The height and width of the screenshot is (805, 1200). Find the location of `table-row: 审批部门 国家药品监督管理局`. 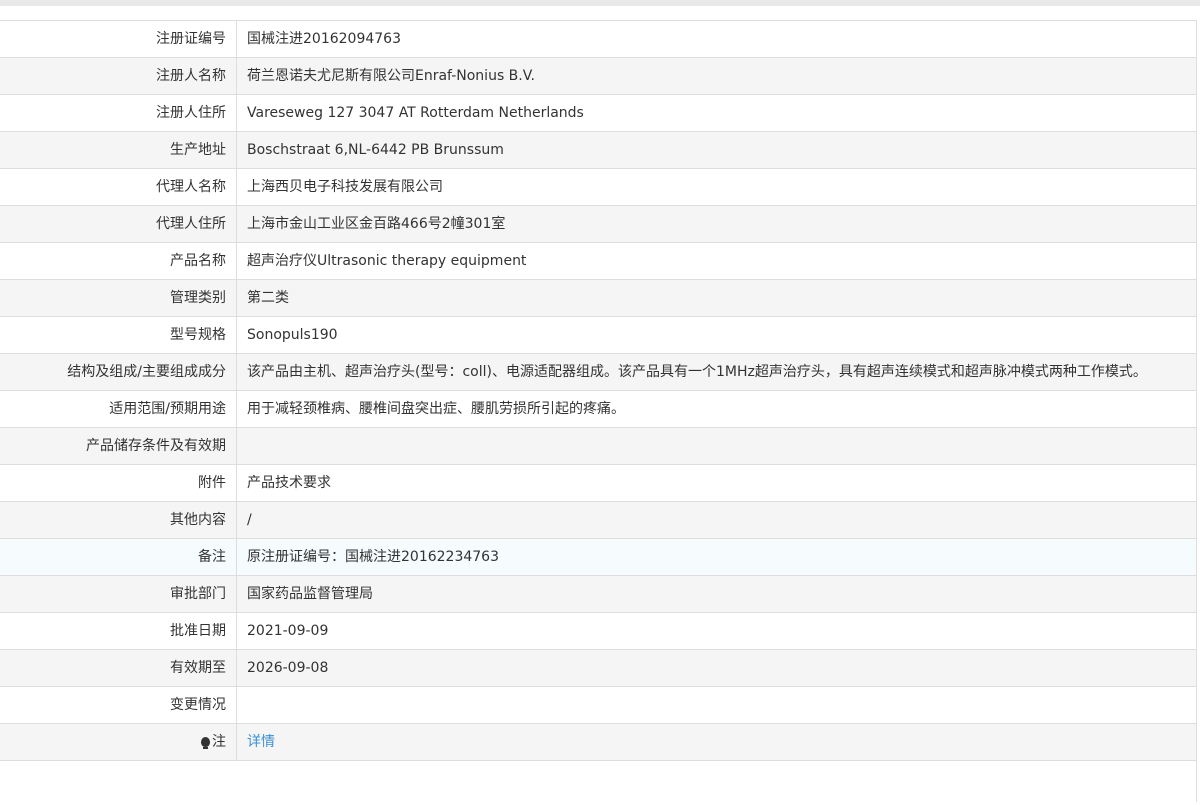

table-row: 审批部门 国家药品监督管理局 is located at coordinates (598, 594).